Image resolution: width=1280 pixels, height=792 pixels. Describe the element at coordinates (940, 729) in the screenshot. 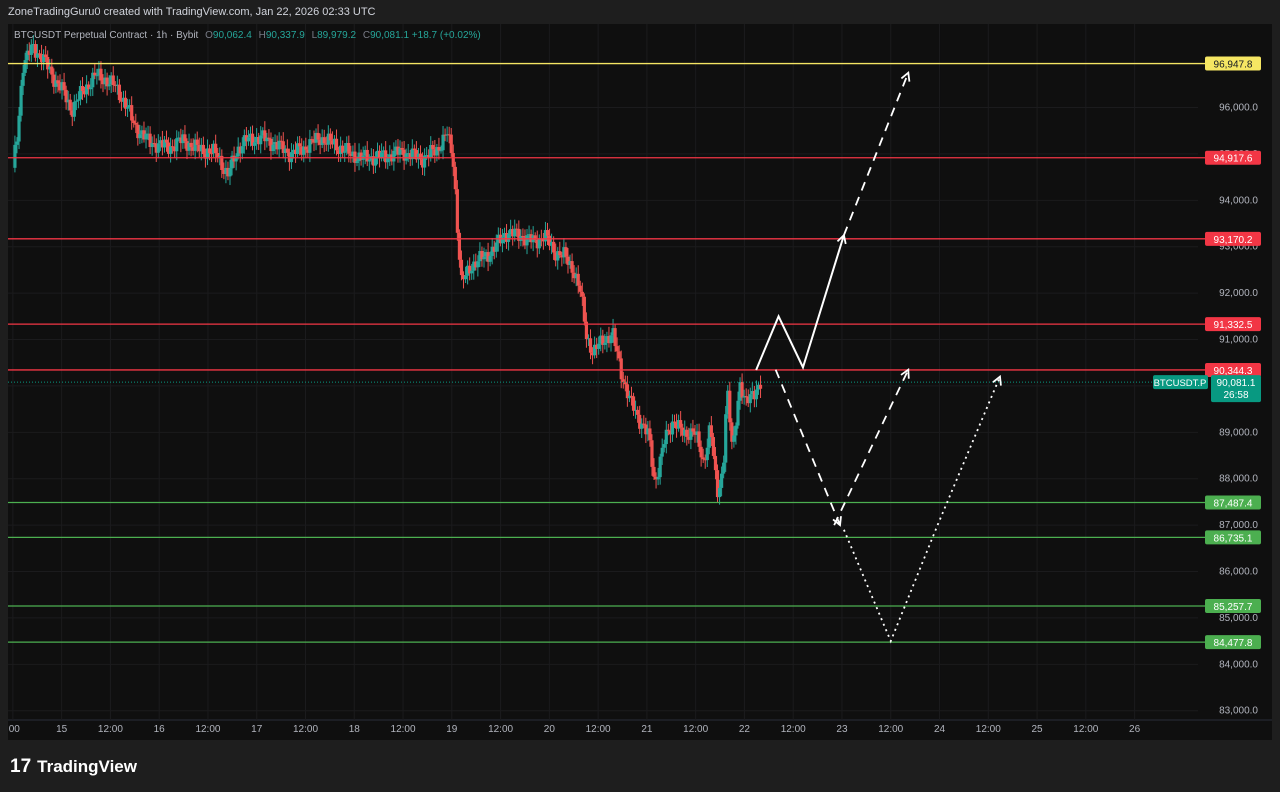

I see `x-tick-label: 24` at that location.